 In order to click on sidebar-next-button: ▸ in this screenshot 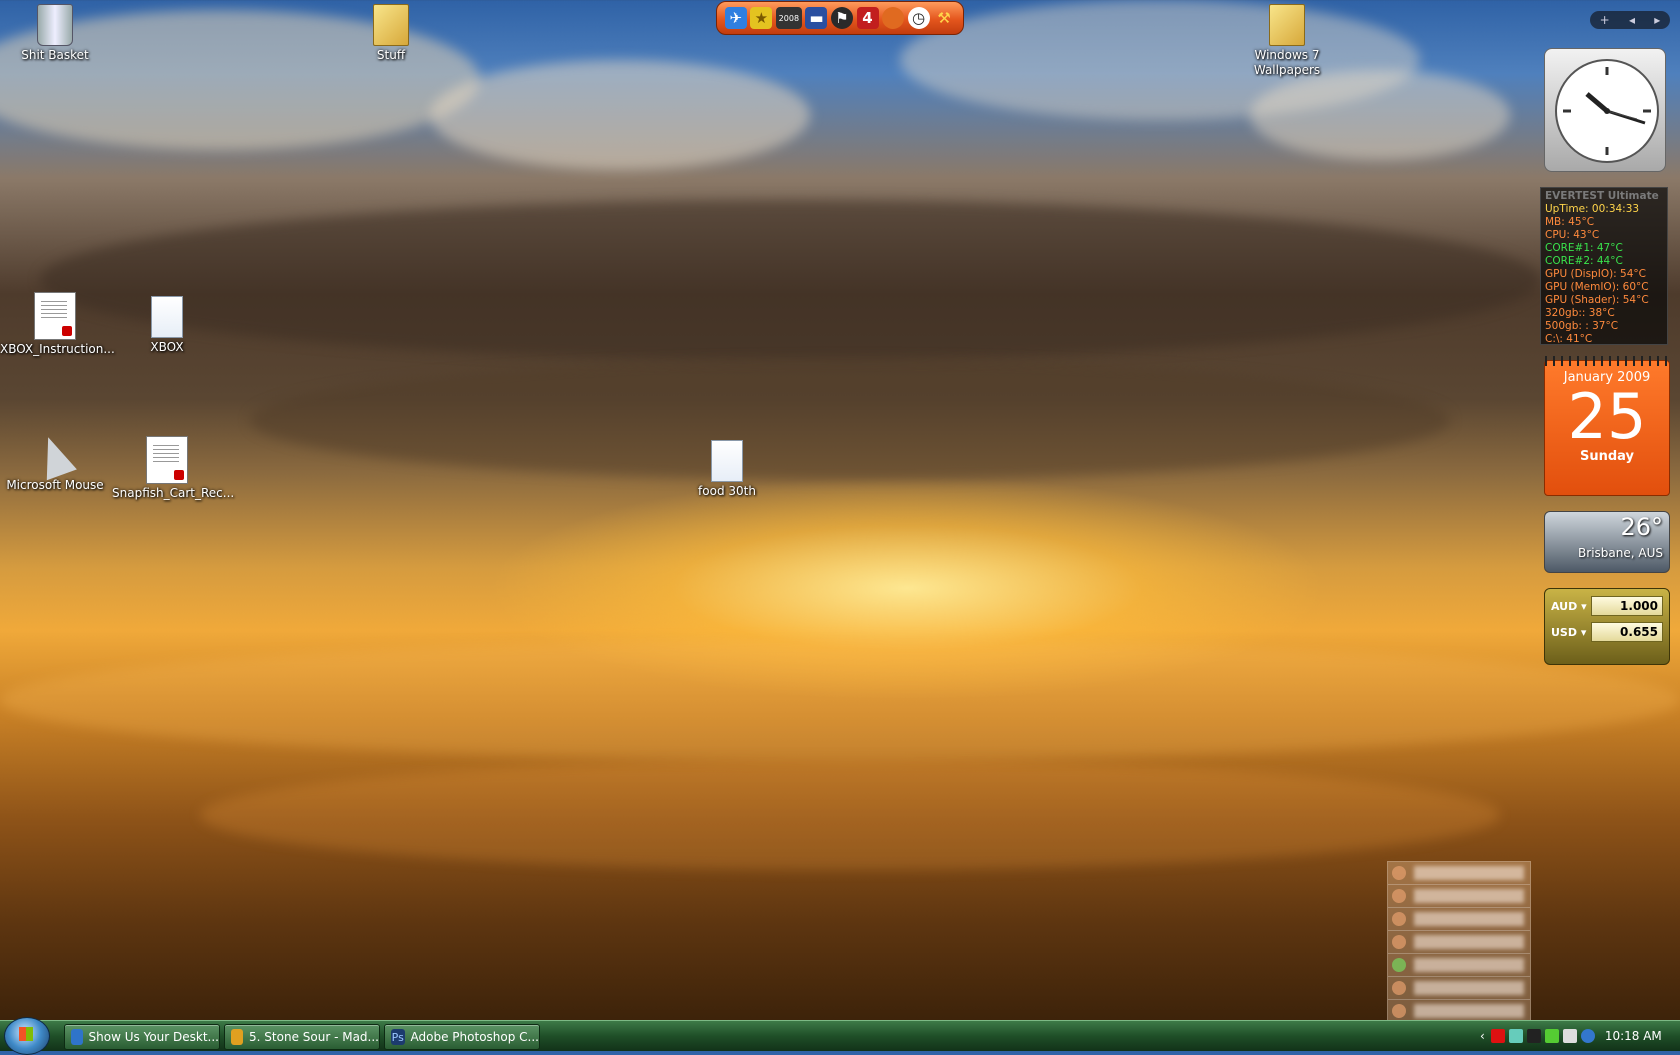, I will do `click(1657, 20)`.